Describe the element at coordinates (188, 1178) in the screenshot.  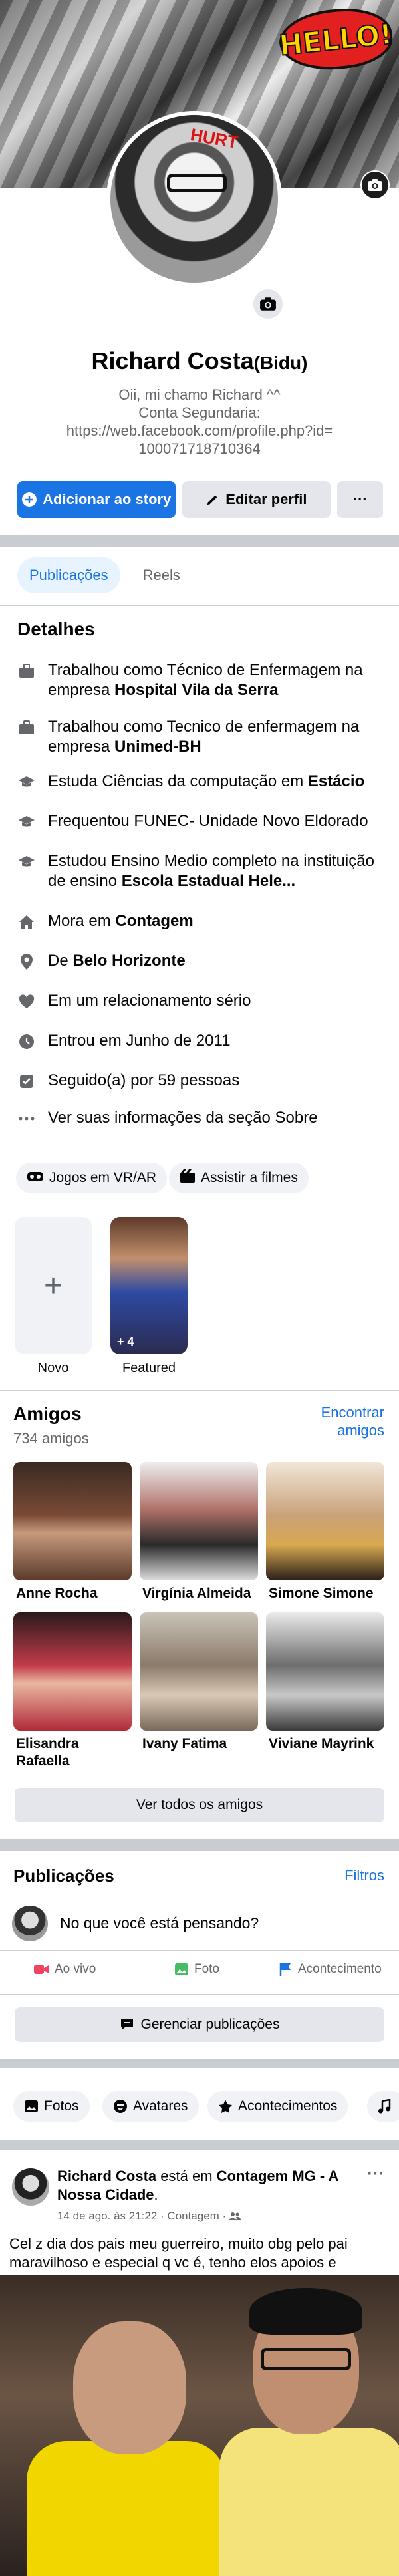
I see `film-icon` at that location.